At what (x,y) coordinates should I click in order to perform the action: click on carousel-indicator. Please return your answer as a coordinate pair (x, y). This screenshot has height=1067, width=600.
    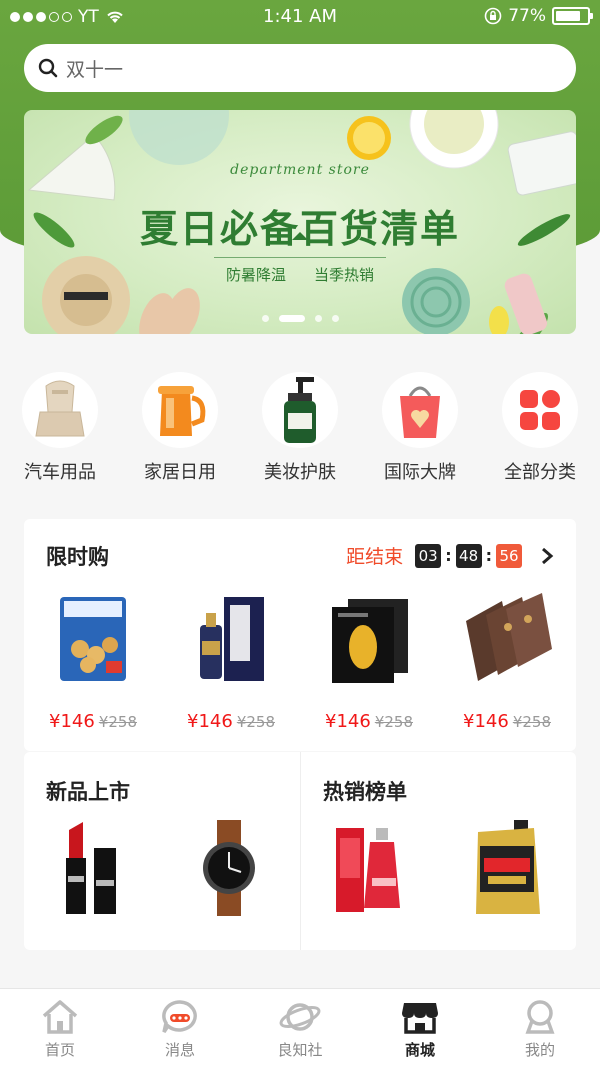
    Looking at the image, I should click on (300, 318).